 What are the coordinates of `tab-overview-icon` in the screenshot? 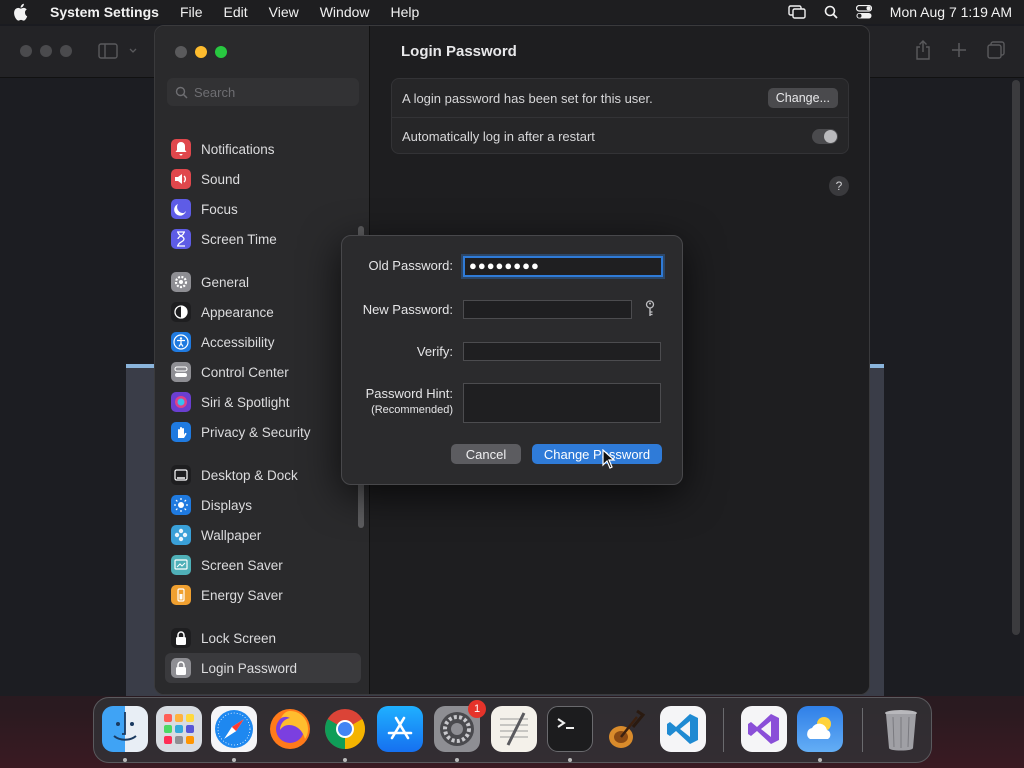 It's located at (996, 51).